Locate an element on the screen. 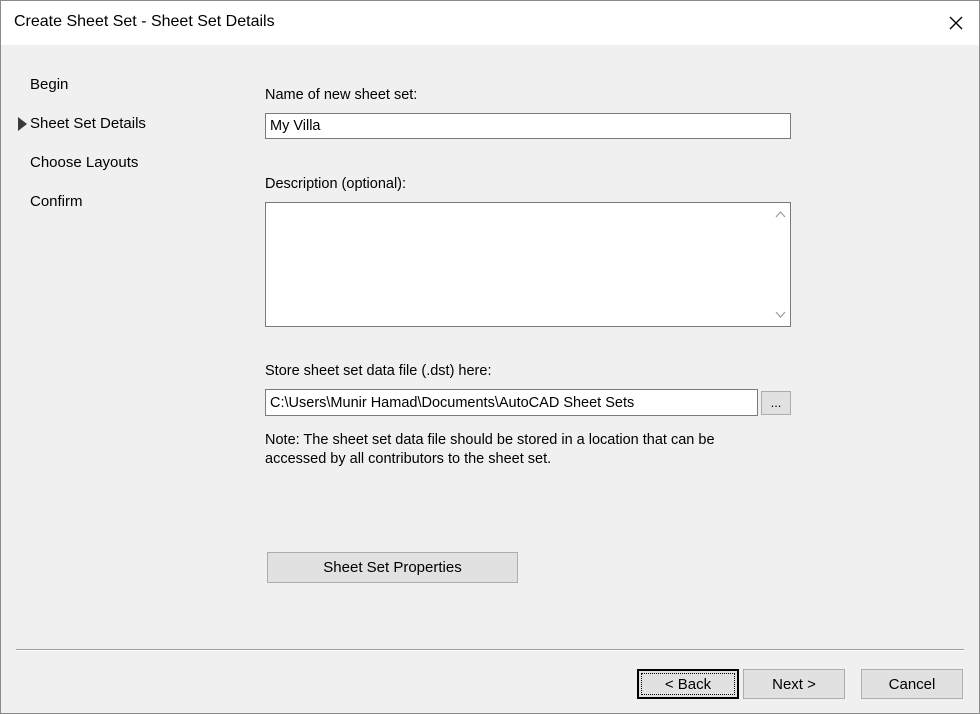 The height and width of the screenshot is (714, 980). close-icon is located at coordinates (956, 23).